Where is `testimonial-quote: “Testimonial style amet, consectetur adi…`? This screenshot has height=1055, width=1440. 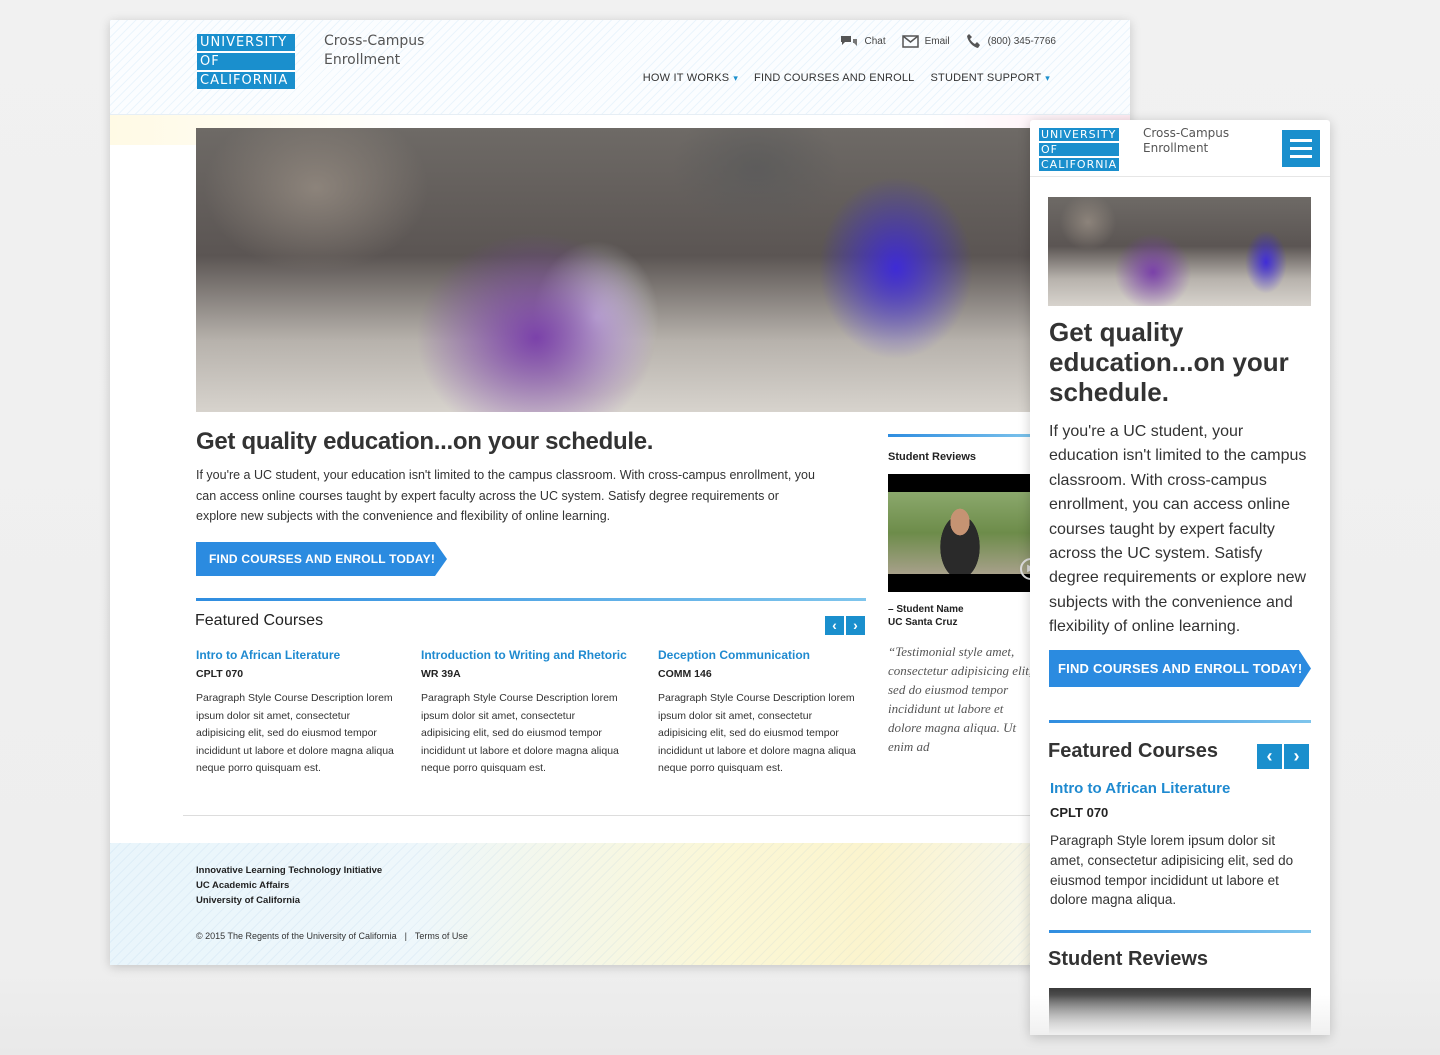
testimonial-quote: “Testimonial style amet, consectetur adi… is located at coordinates (960, 699).